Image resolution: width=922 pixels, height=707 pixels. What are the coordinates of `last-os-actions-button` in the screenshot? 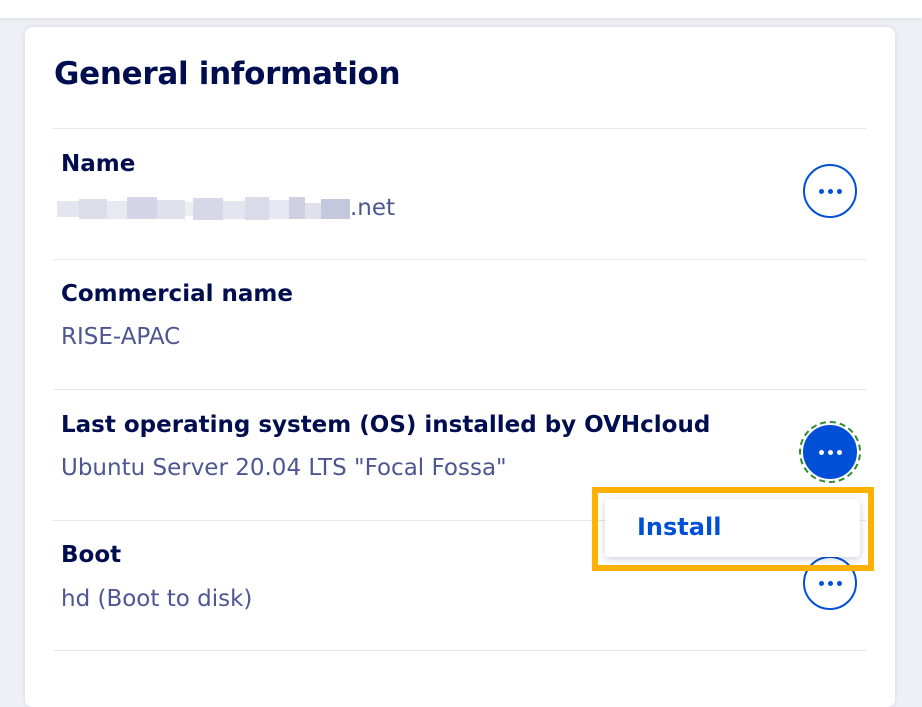 It's located at (830, 452).